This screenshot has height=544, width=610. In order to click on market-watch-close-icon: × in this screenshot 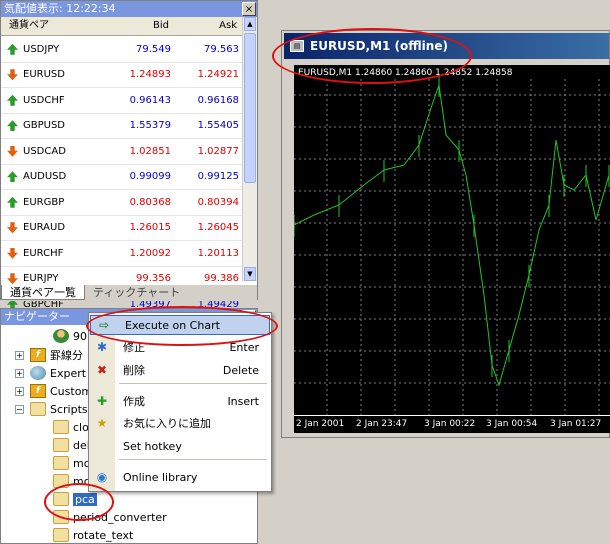, I will do `click(249, 9)`.